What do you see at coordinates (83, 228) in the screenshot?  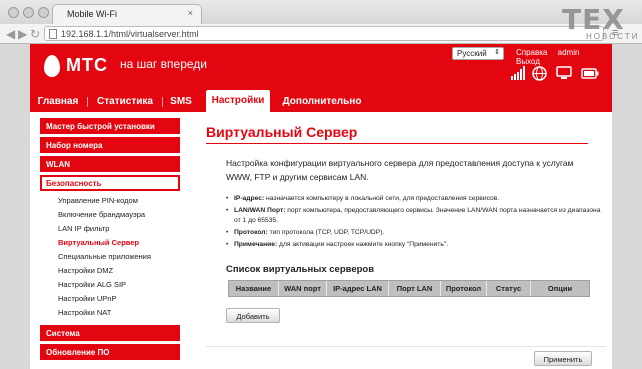 I see `sidebar-subitem-lan-ip-filter: LAN IP фильтр` at bounding box center [83, 228].